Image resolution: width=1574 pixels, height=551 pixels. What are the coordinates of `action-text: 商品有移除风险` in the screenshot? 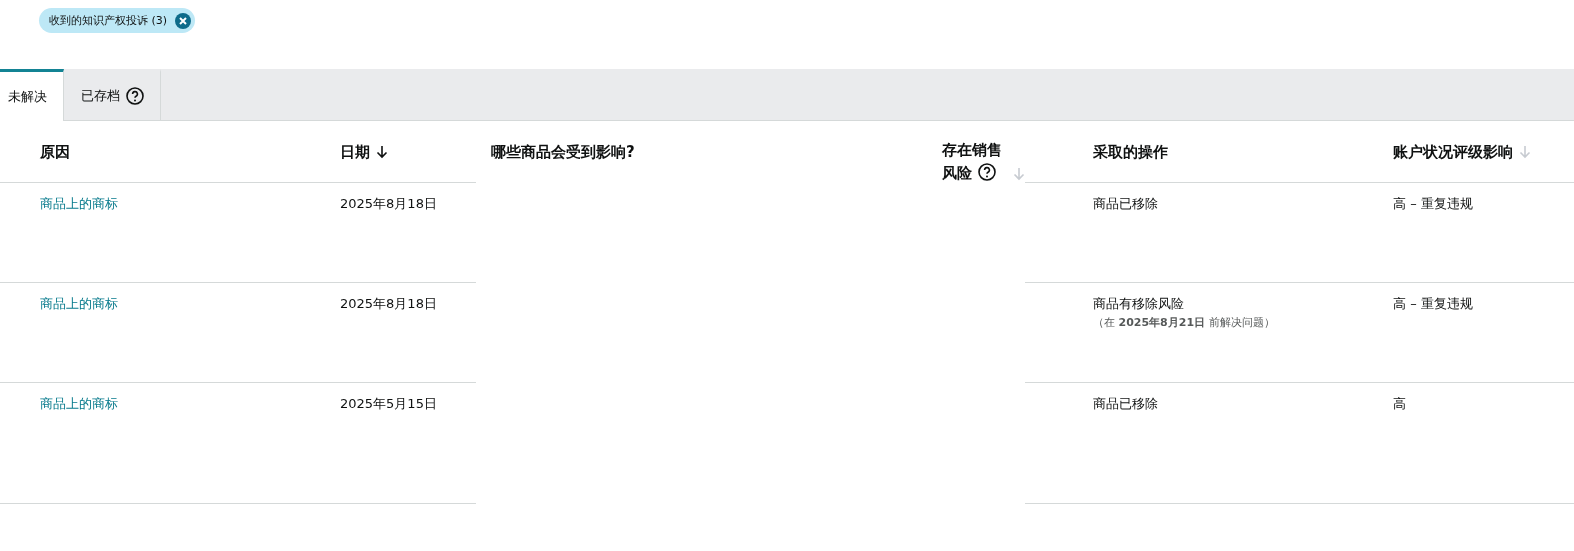 It's located at (1138, 304).